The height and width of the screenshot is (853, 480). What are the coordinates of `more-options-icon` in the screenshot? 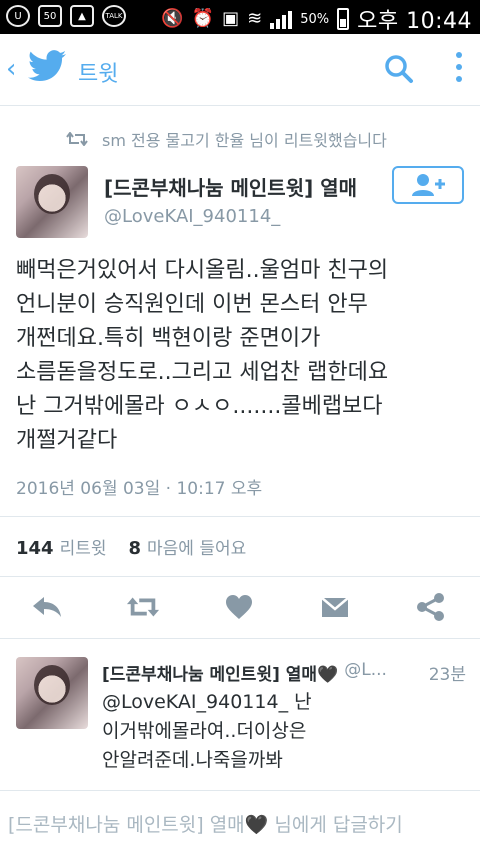 It's located at (460, 67).